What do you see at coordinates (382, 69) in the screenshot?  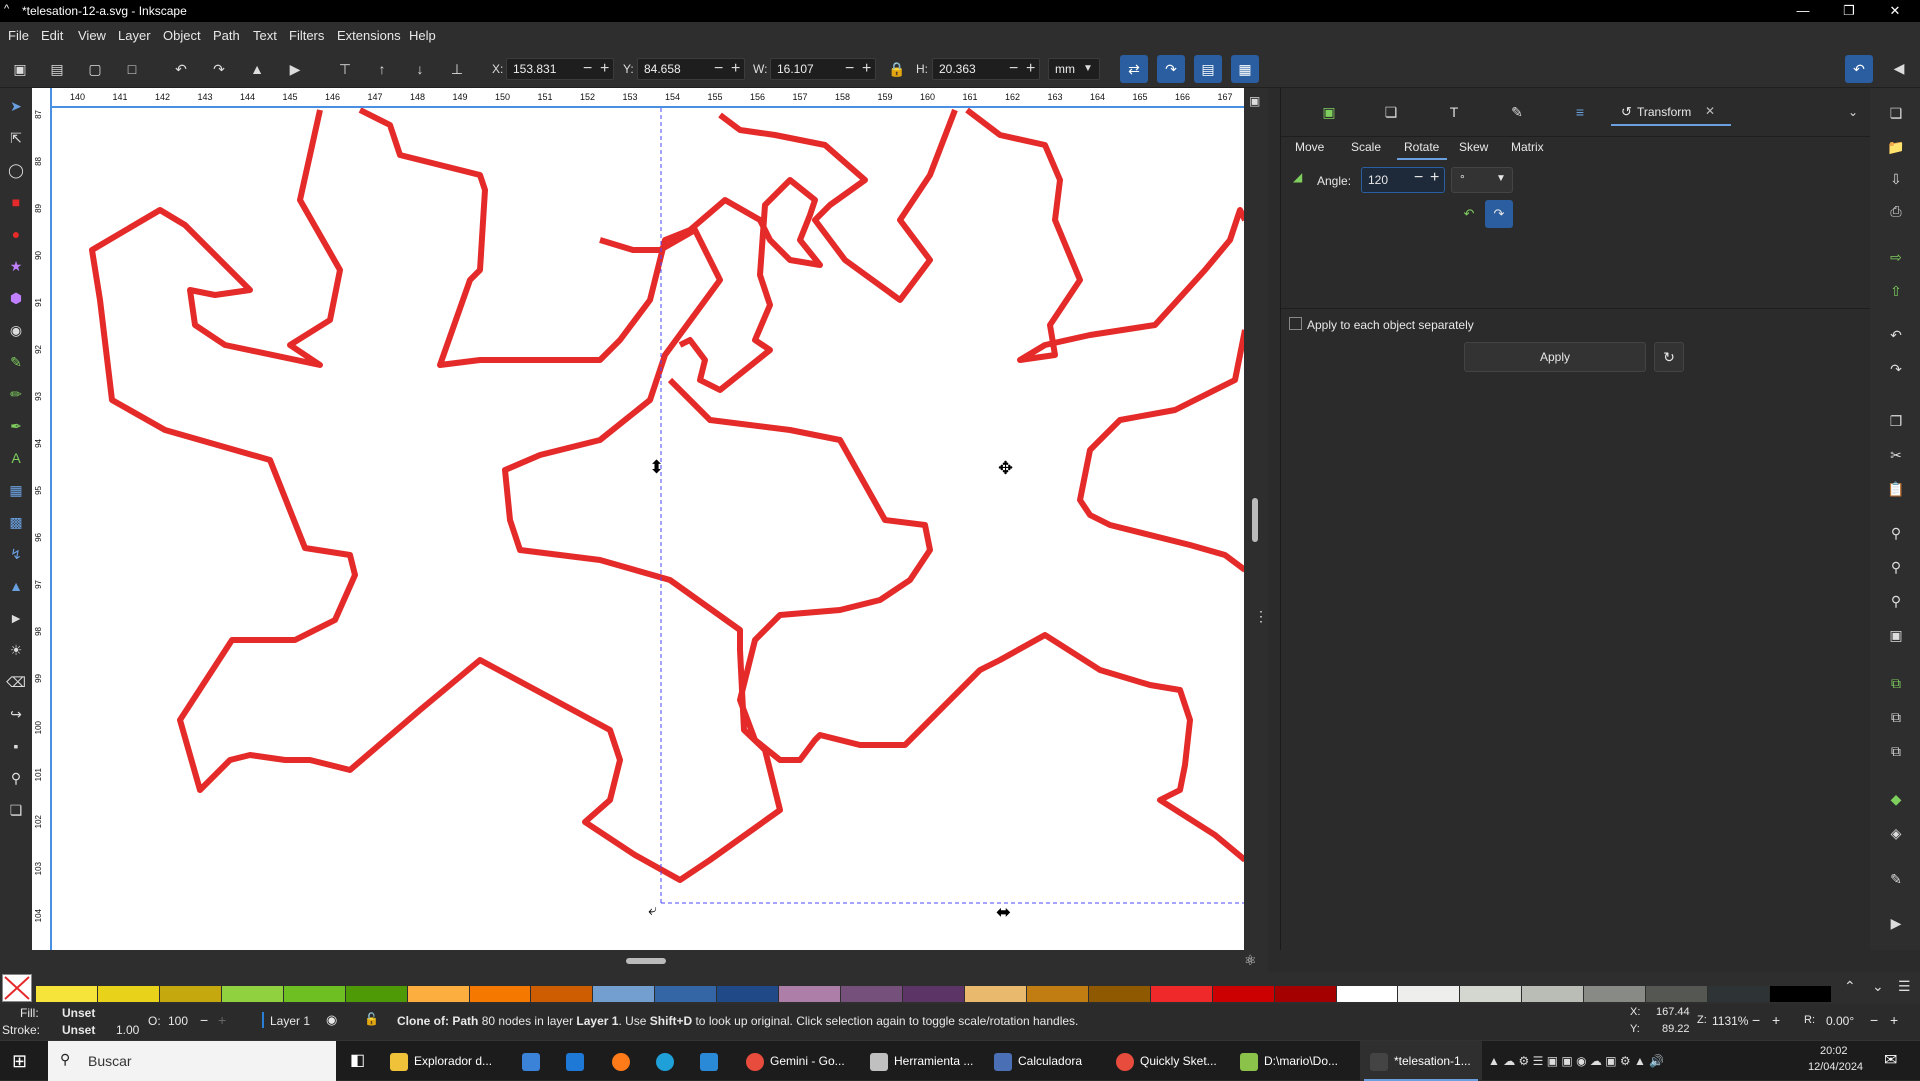 I see `raise-icon: ↑` at bounding box center [382, 69].